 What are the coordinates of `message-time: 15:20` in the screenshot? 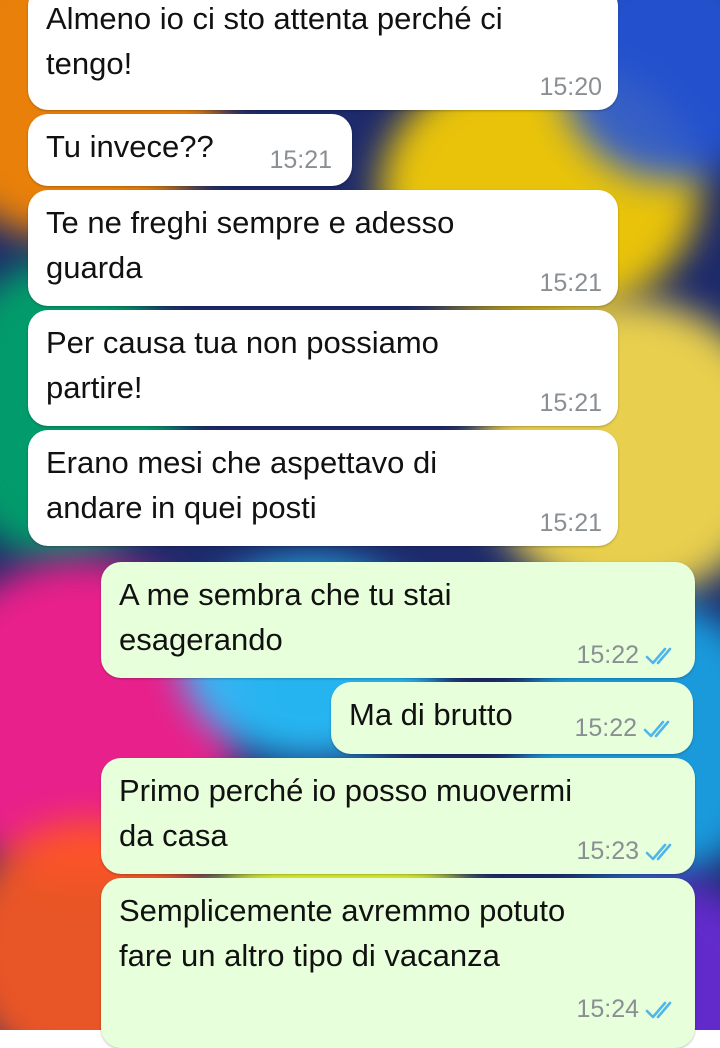 It's located at (570, 87).